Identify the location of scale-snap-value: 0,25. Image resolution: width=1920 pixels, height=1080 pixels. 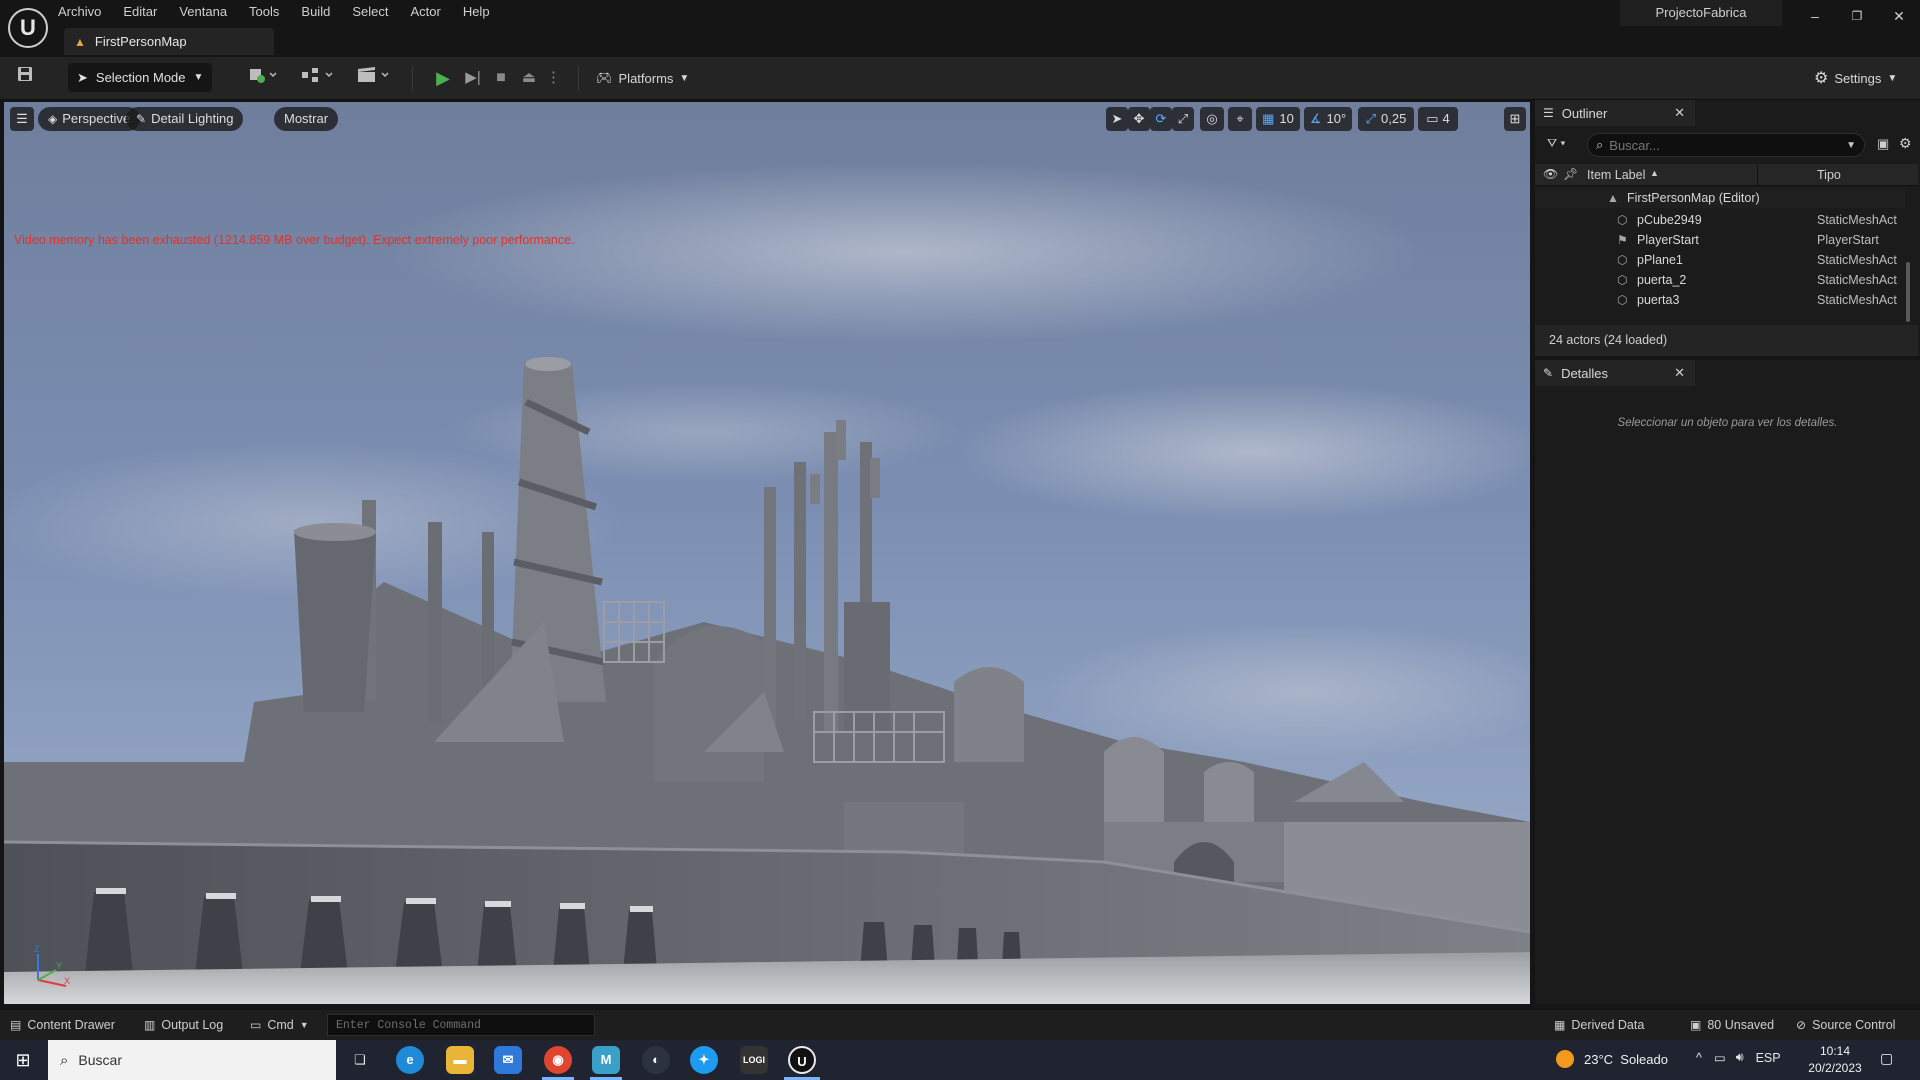
(1394, 118).